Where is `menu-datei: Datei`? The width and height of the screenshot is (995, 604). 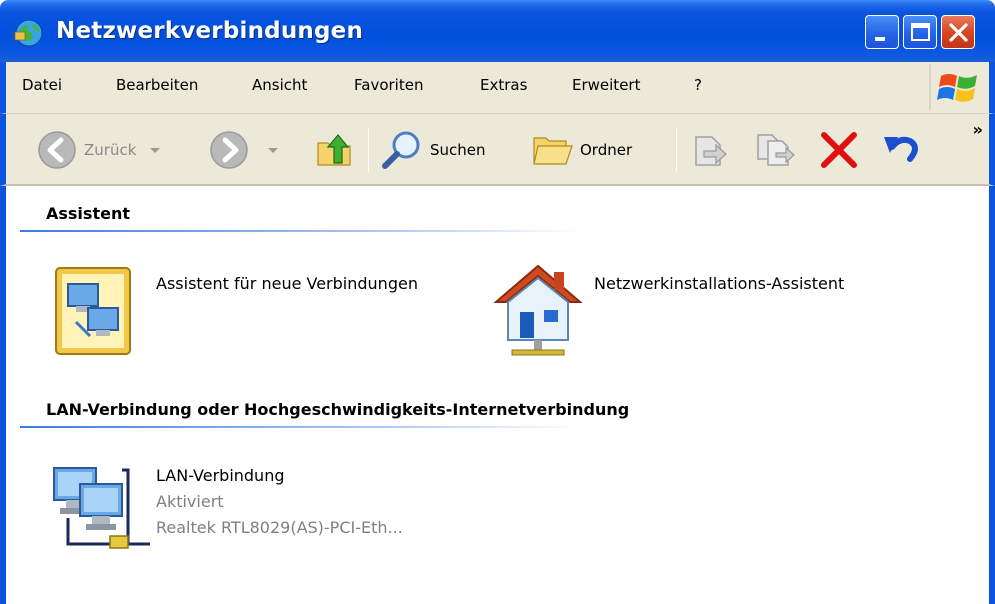 menu-datei: Datei is located at coordinates (42, 85).